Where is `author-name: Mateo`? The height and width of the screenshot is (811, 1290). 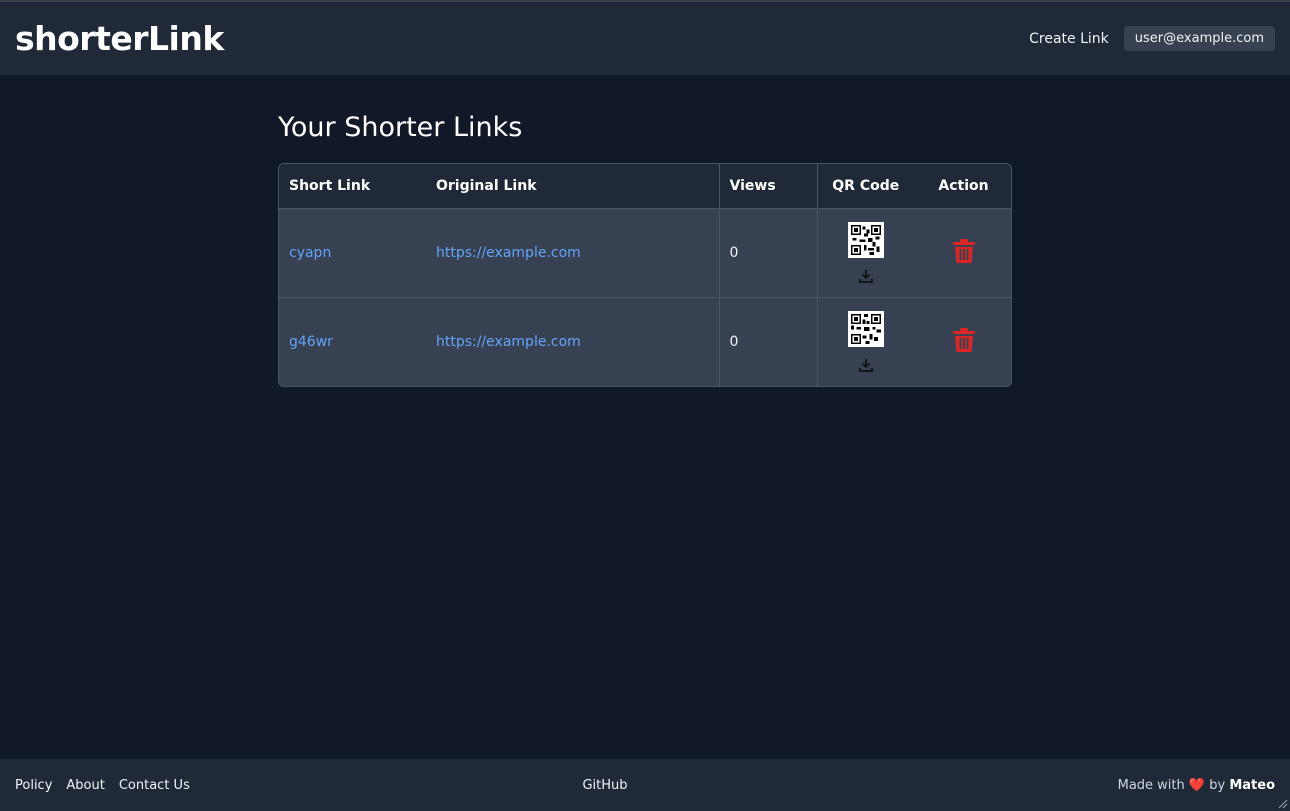 author-name: Mateo is located at coordinates (1252, 785).